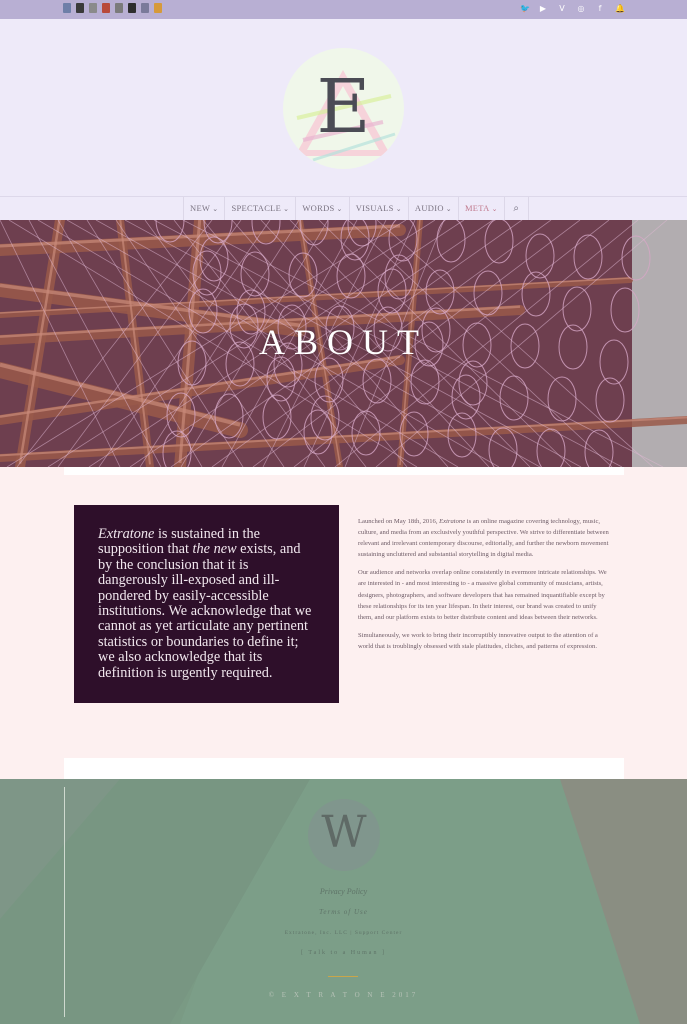  I want to click on app-icons, so click(112, 8).